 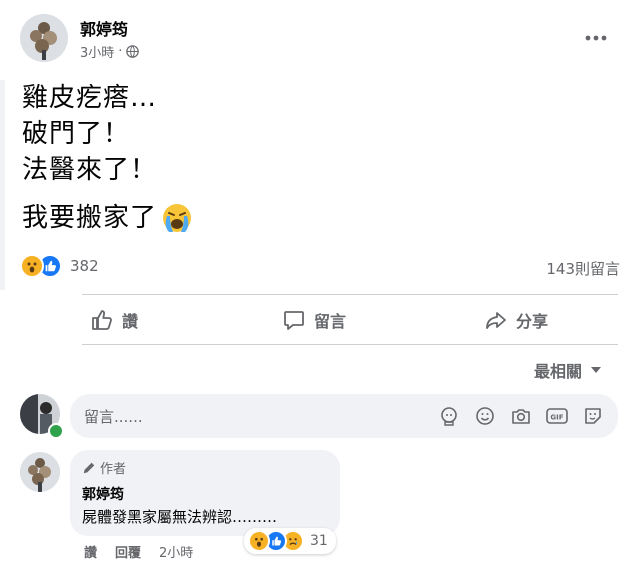 I want to click on like-label: 讚, so click(x=130, y=321).